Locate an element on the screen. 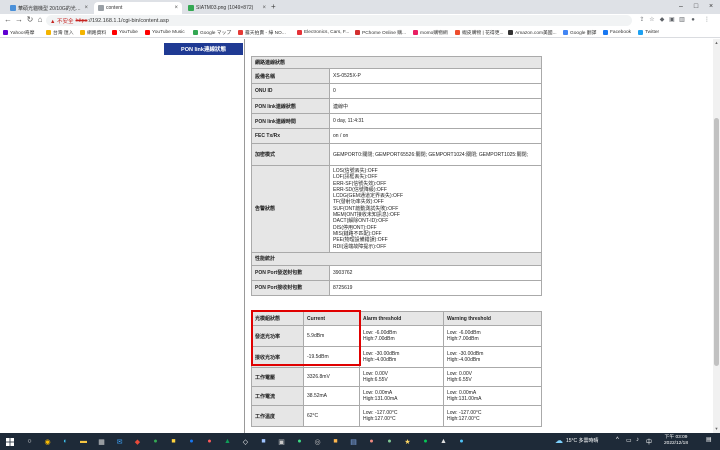  onu-id-value: 0 is located at coordinates (435, 91).